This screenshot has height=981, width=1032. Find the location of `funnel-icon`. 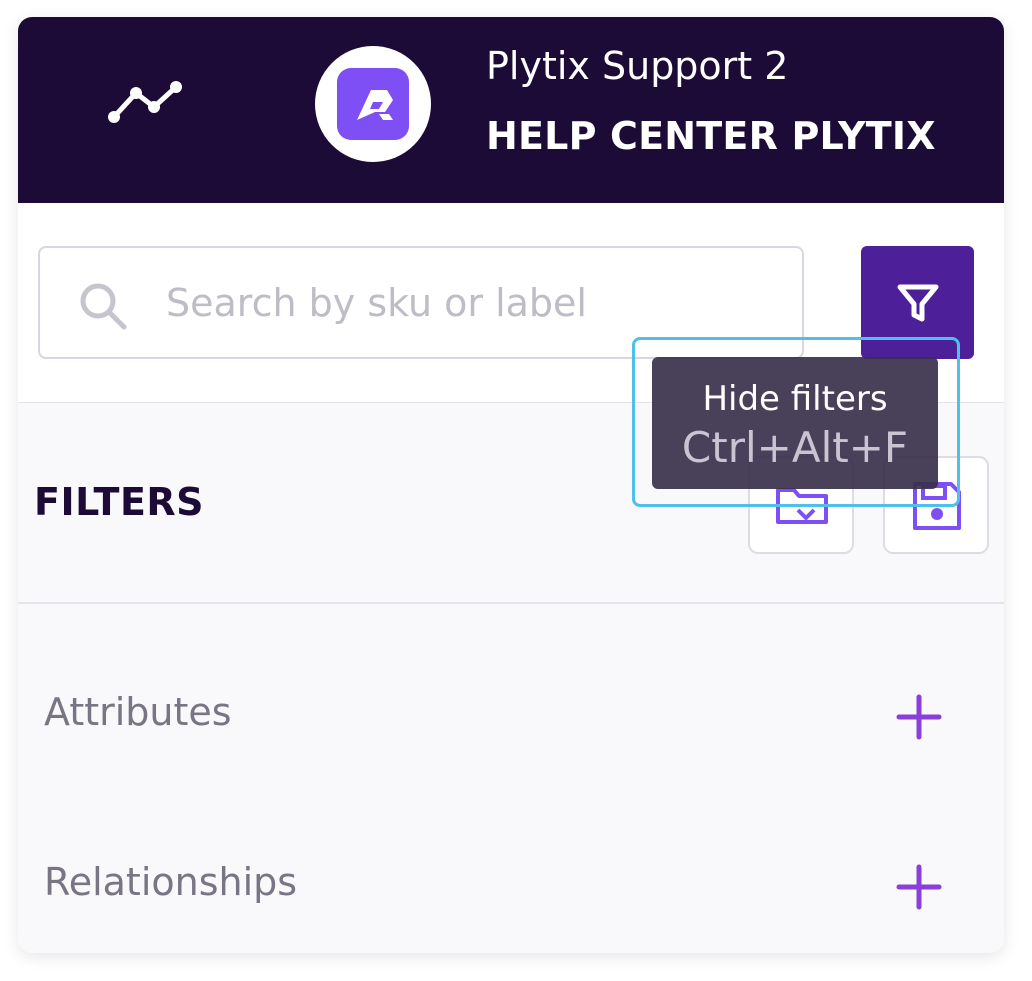

funnel-icon is located at coordinates (918, 303).